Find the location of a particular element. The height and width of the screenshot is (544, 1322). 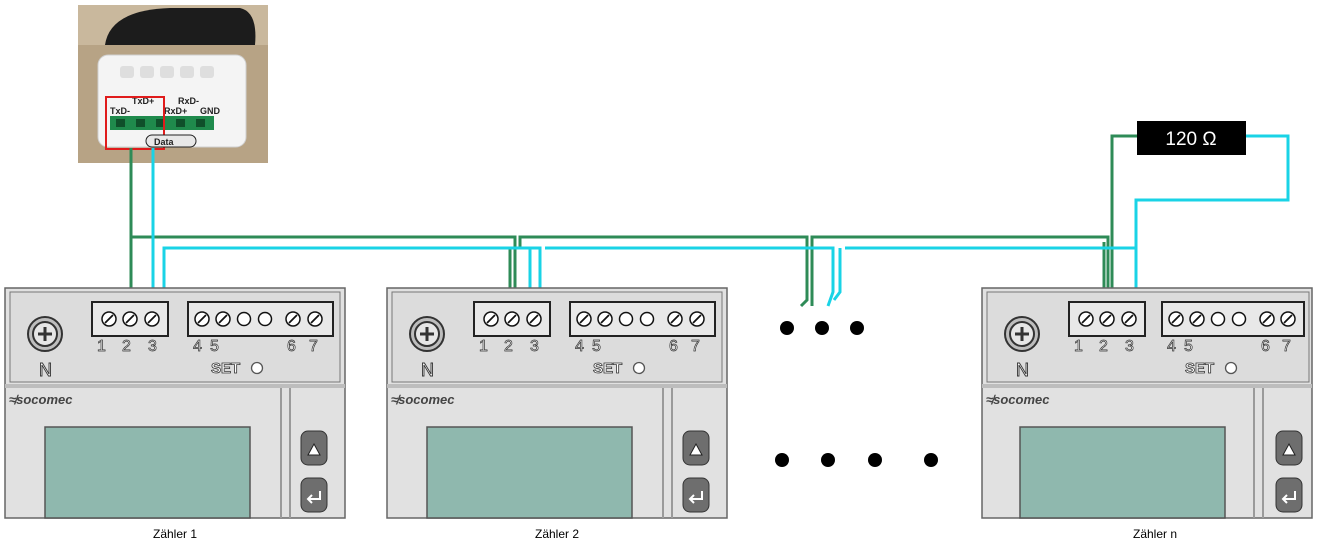

gnd-label: GND is located at coordinates (210, 111).